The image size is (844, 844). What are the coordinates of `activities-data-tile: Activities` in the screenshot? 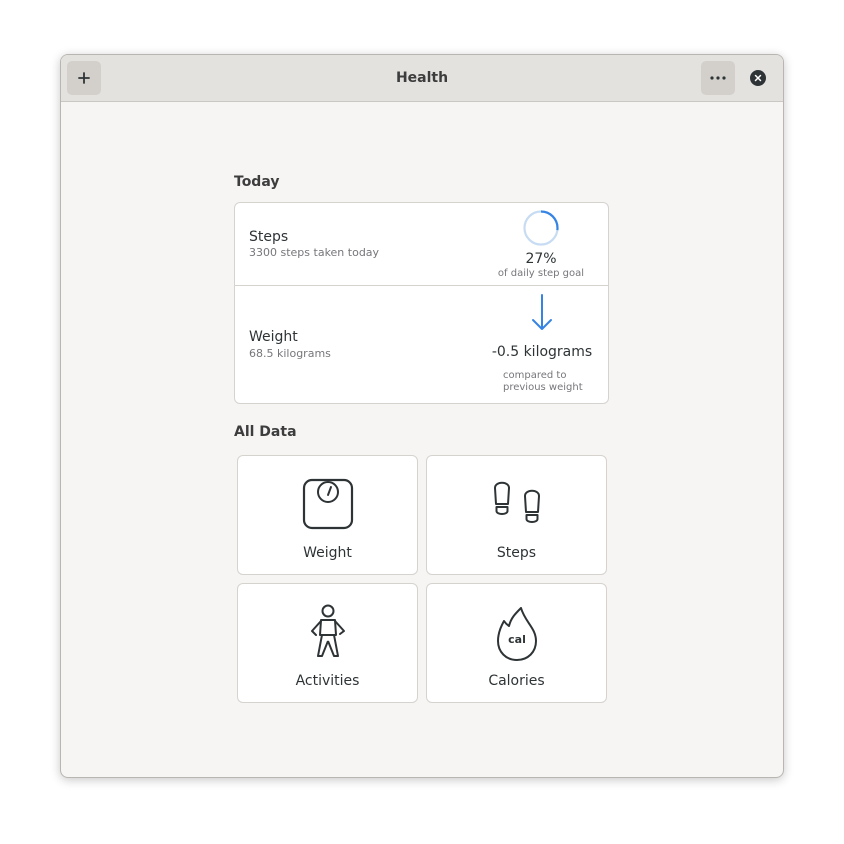 It's located at (327, 643).